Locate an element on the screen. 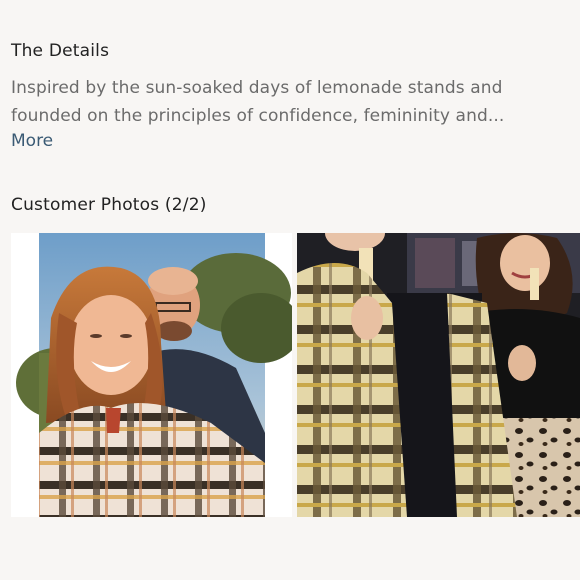 The width and height of the screenshot is (580, 580). more-link: More is located at coordinates (32, 141).